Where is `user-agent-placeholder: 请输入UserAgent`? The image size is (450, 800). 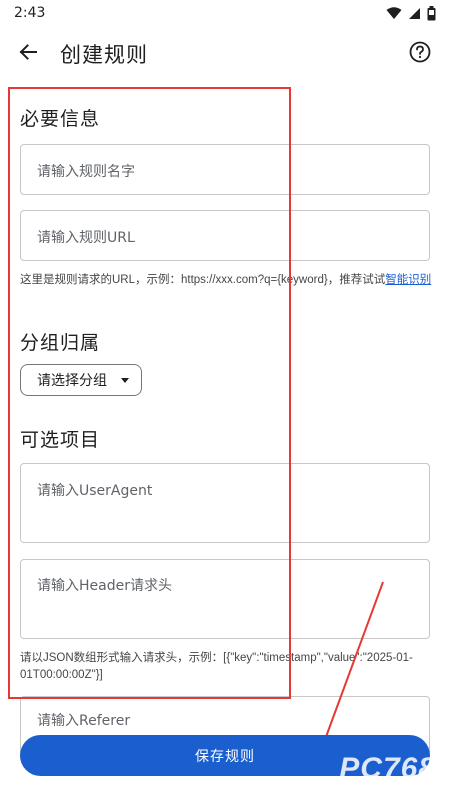 user-agent-placeholder: 请输入UserAgent is located at coordinates (95, 491).